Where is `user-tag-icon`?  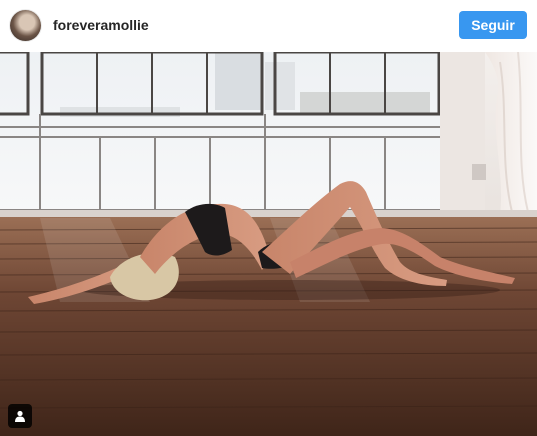
user-tag-icon is located at coordinates (20, 416).